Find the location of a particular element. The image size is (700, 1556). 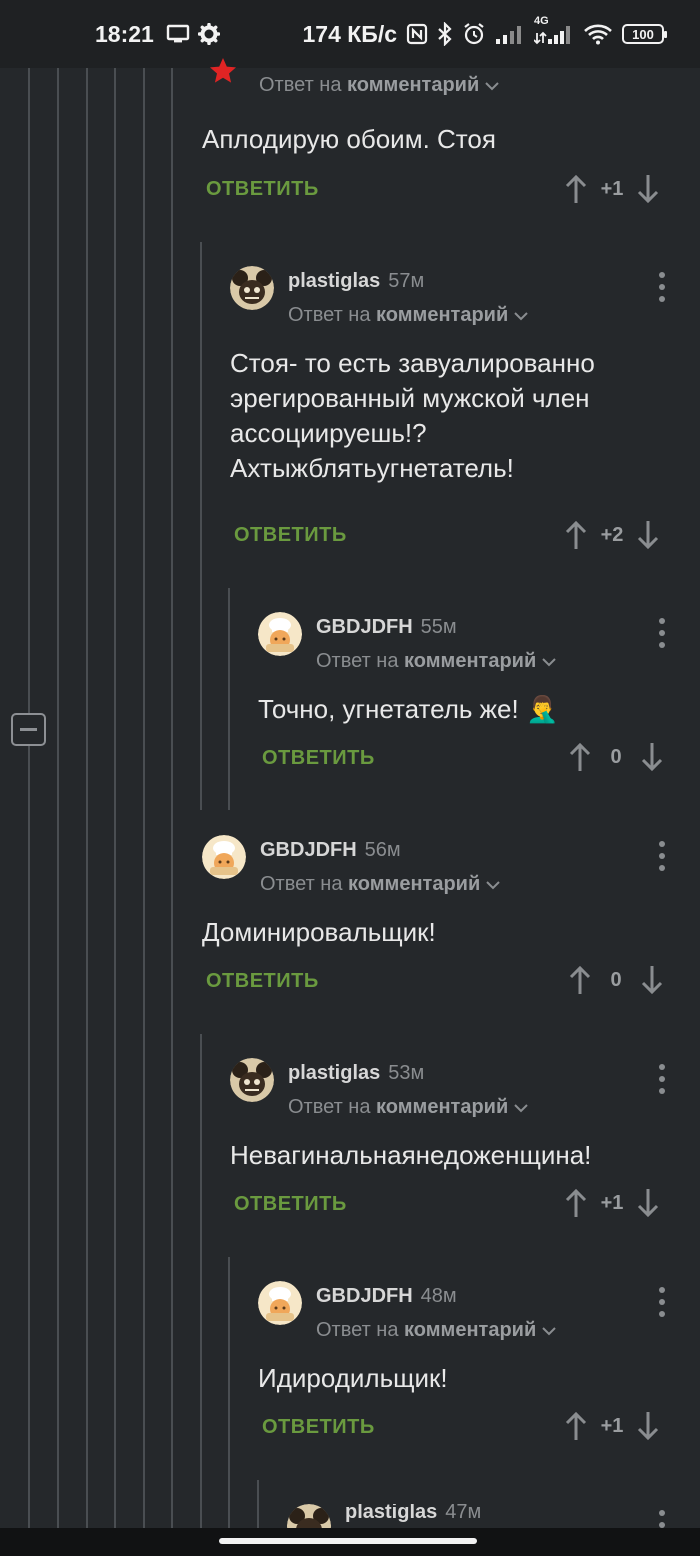

bluetooth-icon is located at coordinates (445, 34).